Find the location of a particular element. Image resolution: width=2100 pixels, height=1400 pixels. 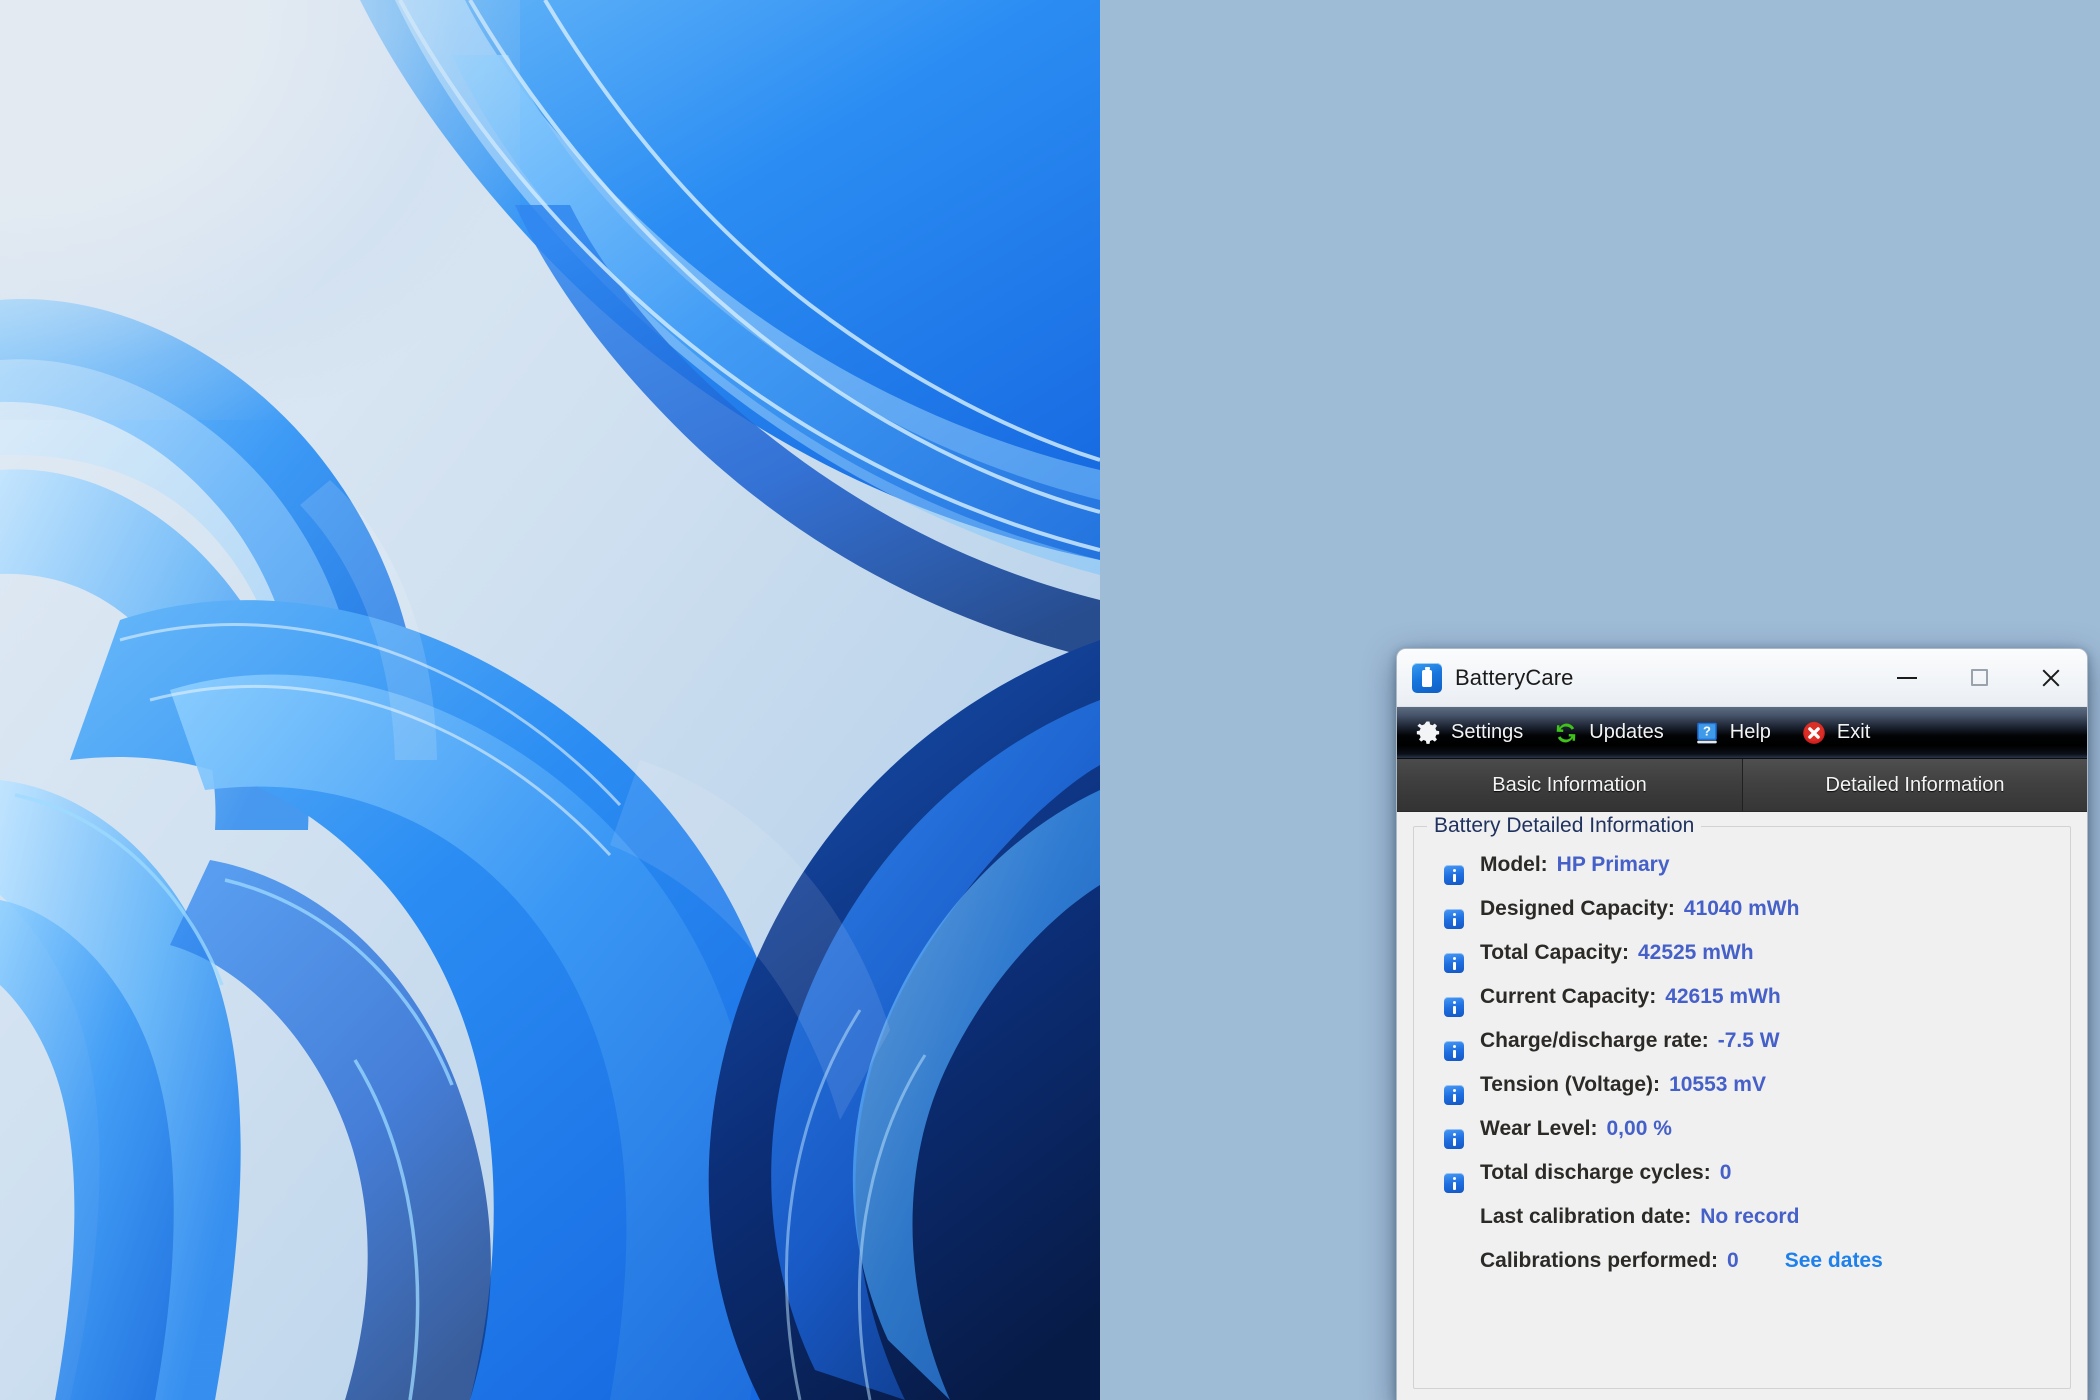

tab-detailed-information: Detailed Information is located at coordinates (1914, 785).